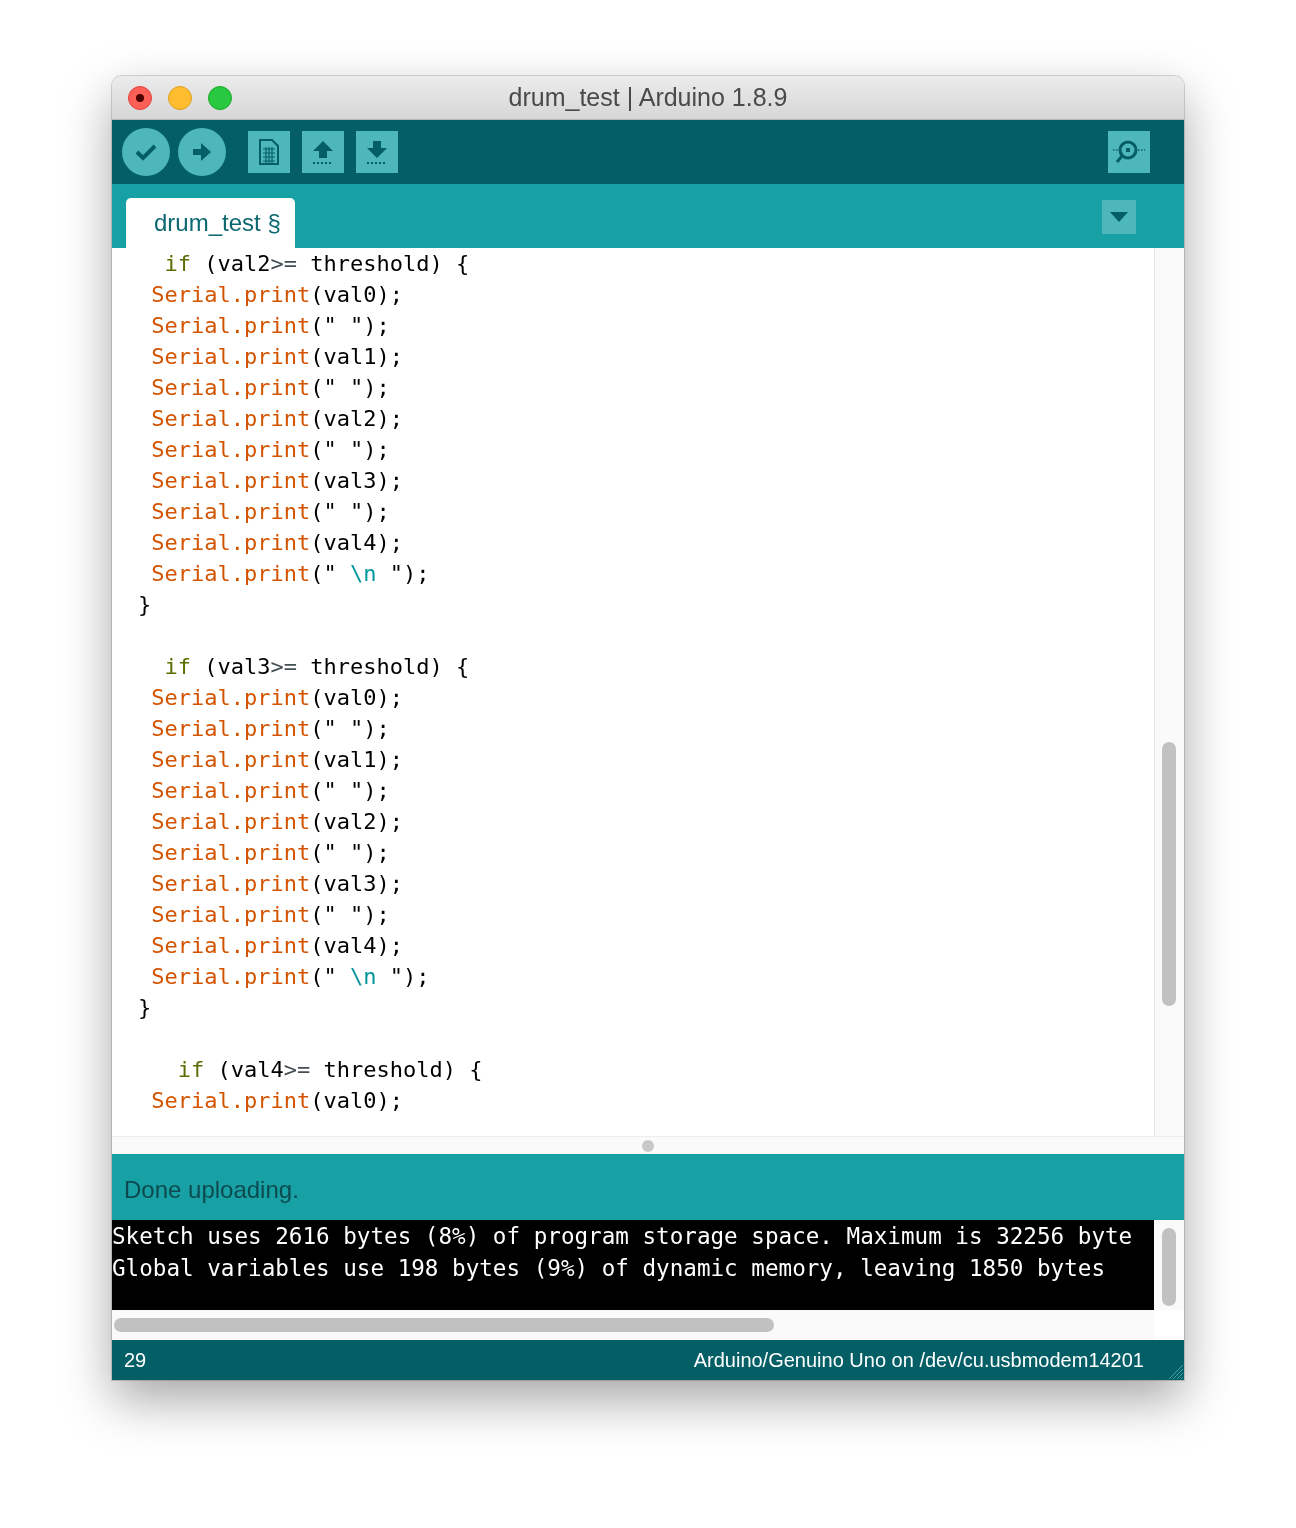  What do you see at coordinates (146, 152) in the screenshot?
I see `verify-button` at bounding box center [146, 152].